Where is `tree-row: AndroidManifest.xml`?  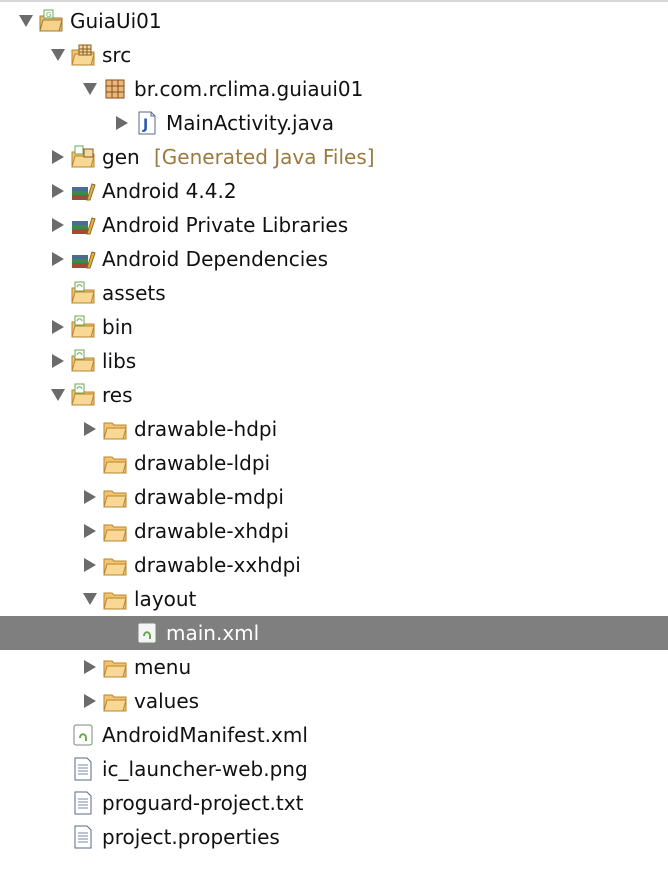
tree-row: AndroidManifest.xml is located at coordinates (334, 735).